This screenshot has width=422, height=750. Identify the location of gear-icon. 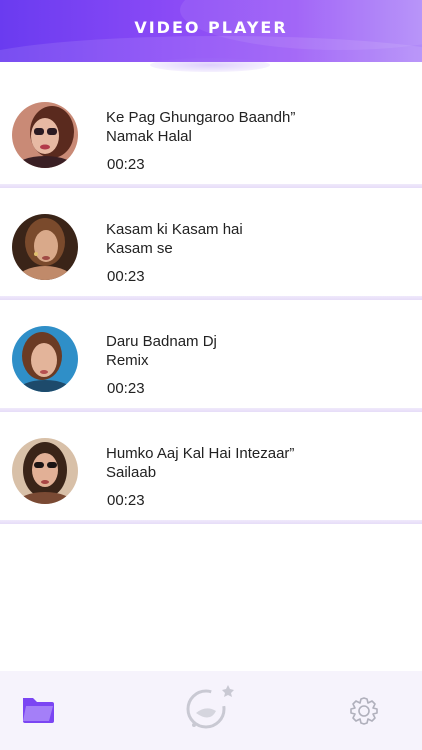
(364, 714).